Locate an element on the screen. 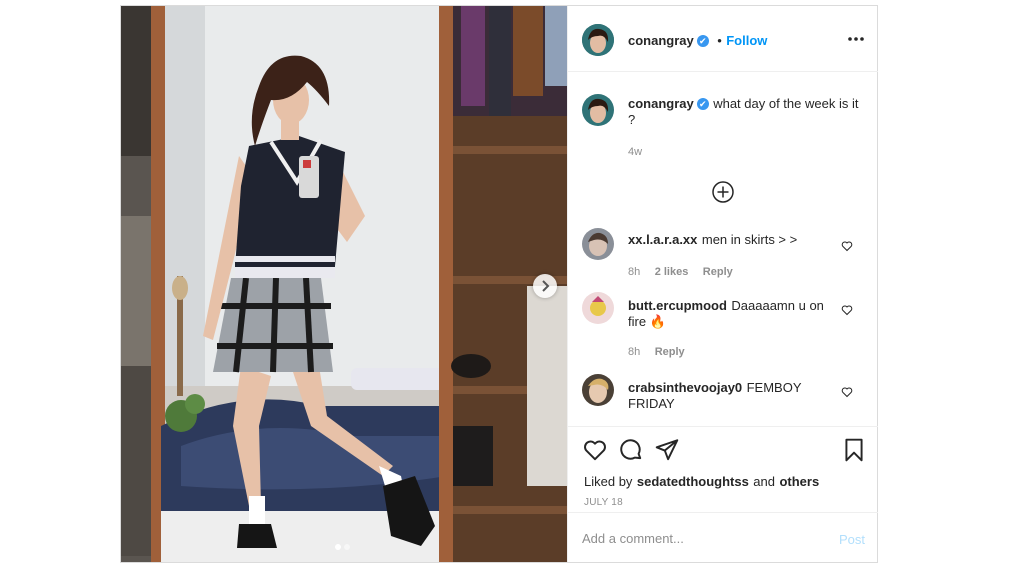  comment-meta: 8h Reply is located at coordinates (656, 351).